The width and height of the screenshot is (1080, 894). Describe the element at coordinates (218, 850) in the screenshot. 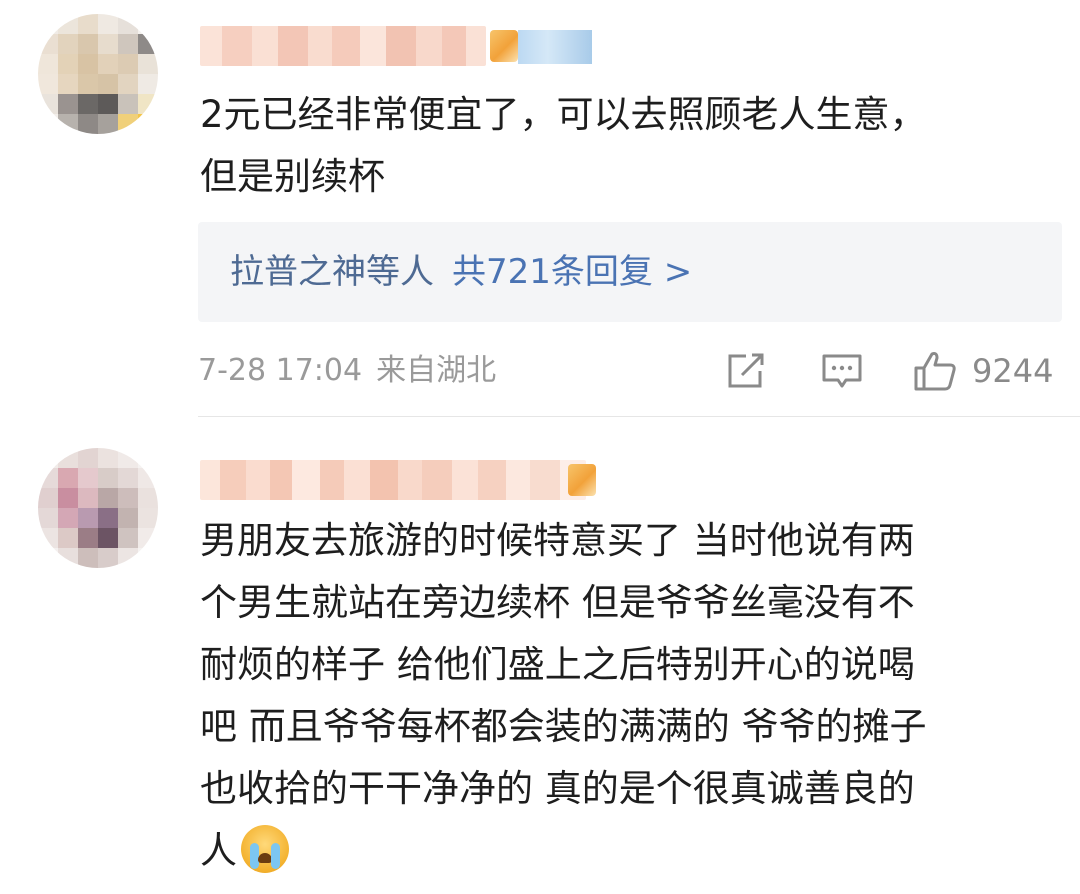

I see `comment-line-text: 人` at that location.